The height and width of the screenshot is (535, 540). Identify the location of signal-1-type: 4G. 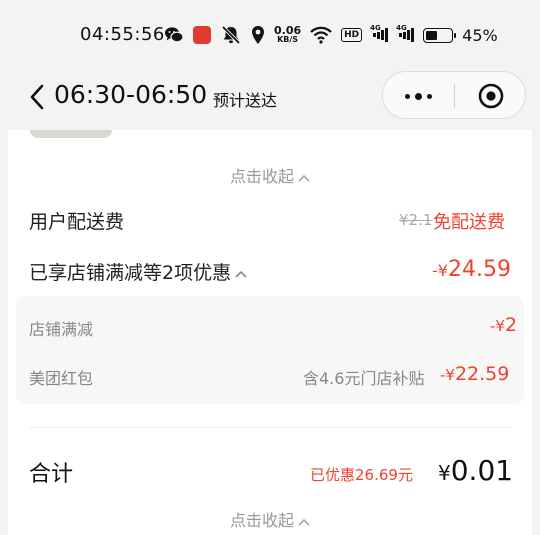
(375, 28).